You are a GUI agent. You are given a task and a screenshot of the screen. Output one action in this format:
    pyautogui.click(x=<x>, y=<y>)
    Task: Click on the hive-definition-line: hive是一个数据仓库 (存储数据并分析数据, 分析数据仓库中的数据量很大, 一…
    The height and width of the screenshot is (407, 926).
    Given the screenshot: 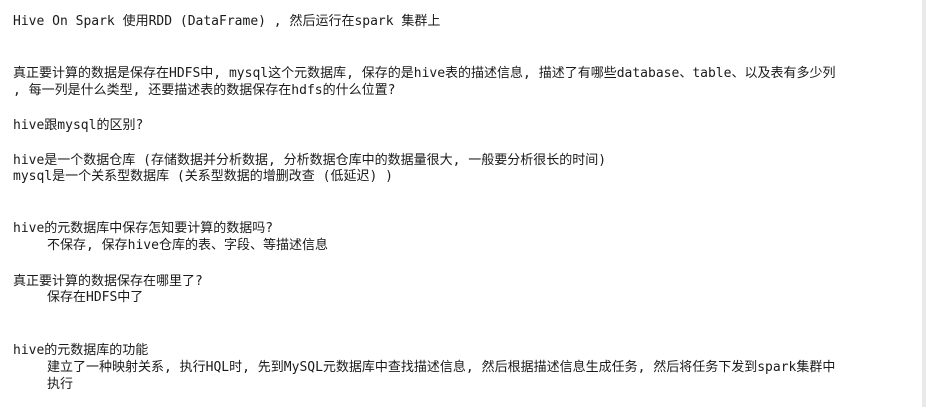 What is the action you would take?
    pyautogui.click(x=310, y=160)
    